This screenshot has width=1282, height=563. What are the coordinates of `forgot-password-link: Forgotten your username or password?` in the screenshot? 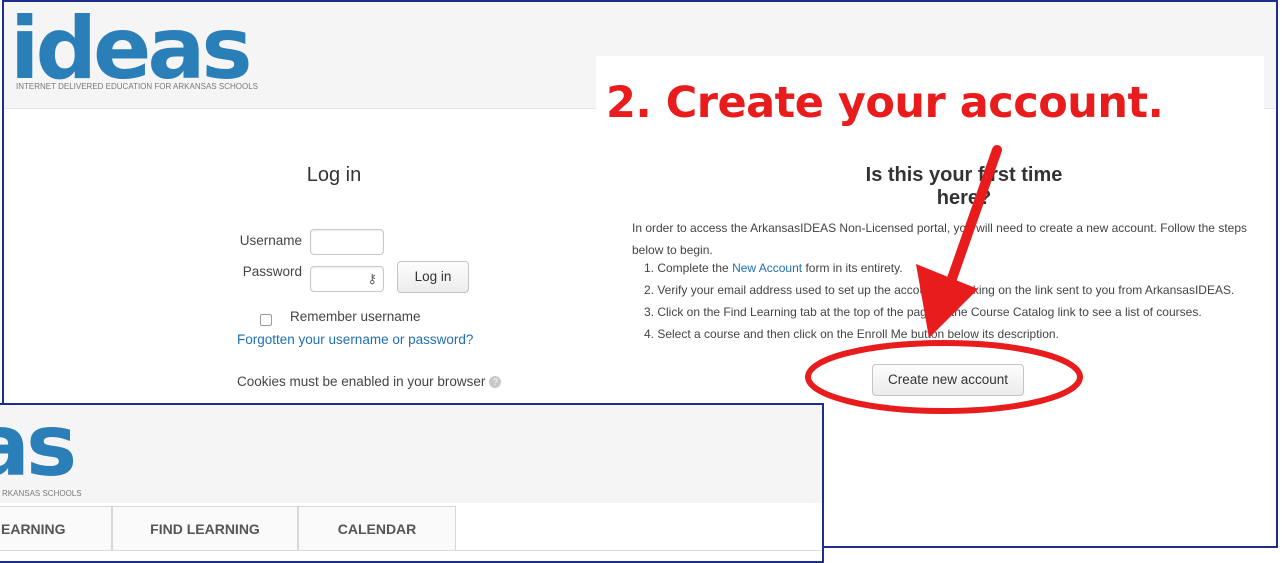 It's located at (355, 339).